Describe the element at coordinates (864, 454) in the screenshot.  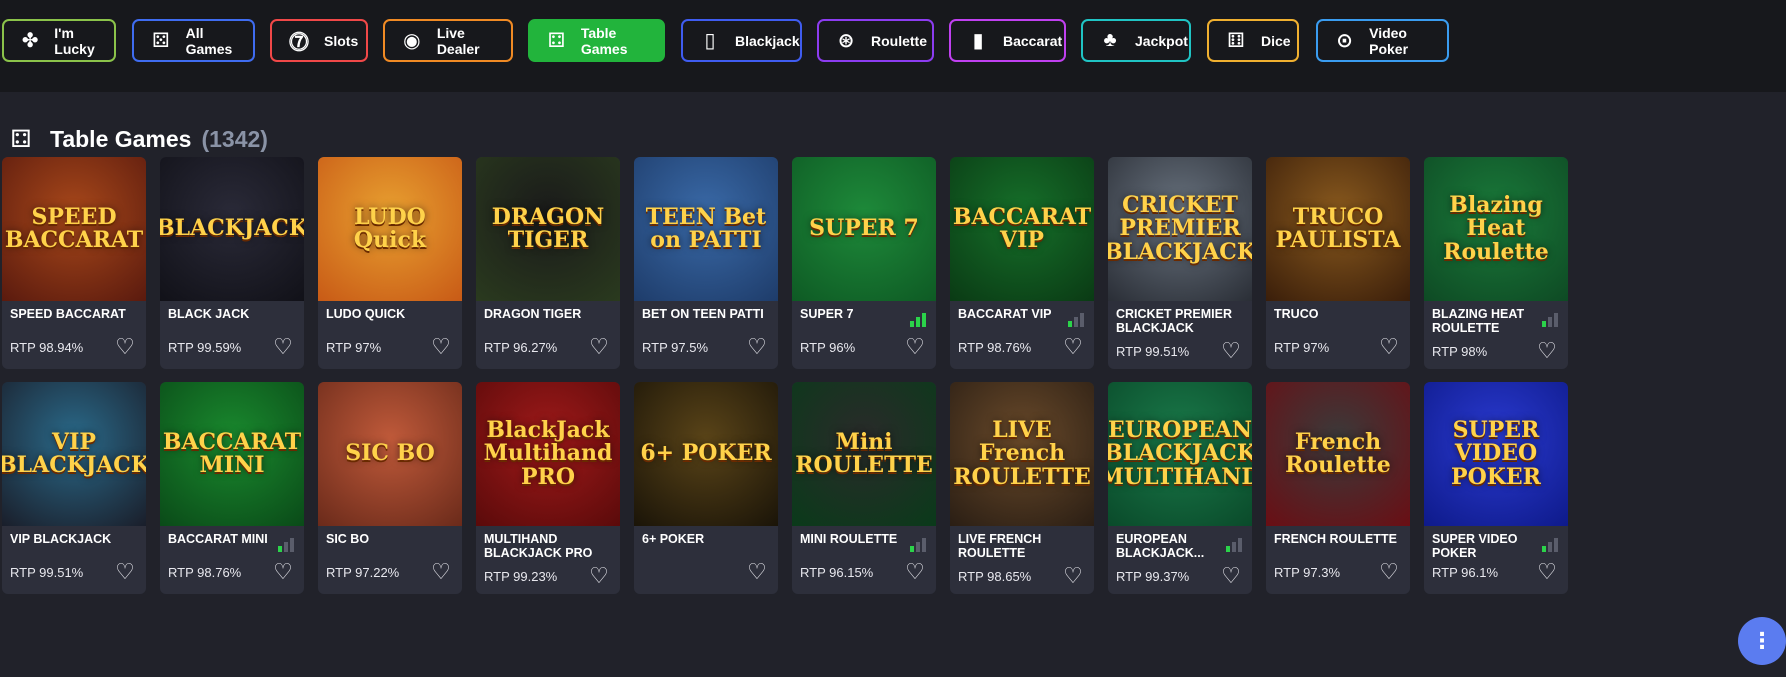
I see `game-thumbnail: Mini ROULETTE` at that location.